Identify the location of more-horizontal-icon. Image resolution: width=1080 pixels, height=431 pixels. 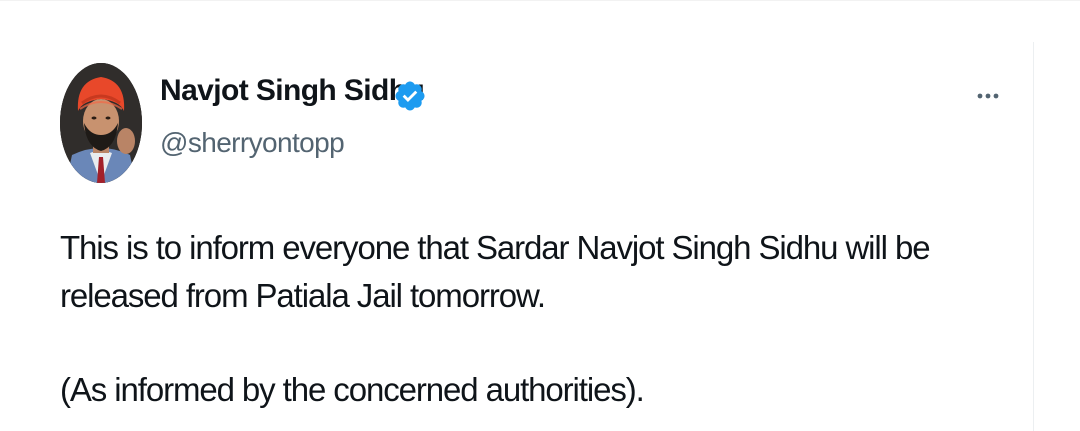
(988, 96).